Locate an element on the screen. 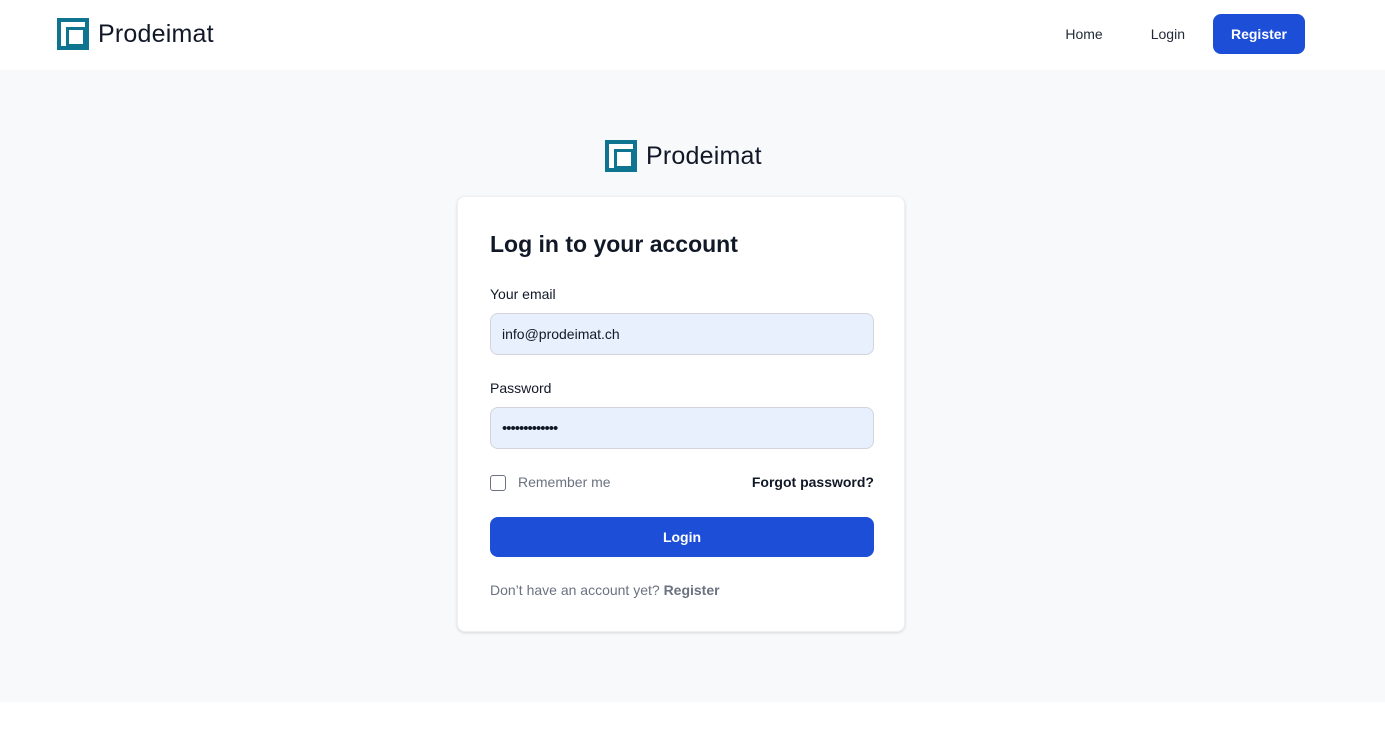  password-label: Password is located at coordinates (521, 388).